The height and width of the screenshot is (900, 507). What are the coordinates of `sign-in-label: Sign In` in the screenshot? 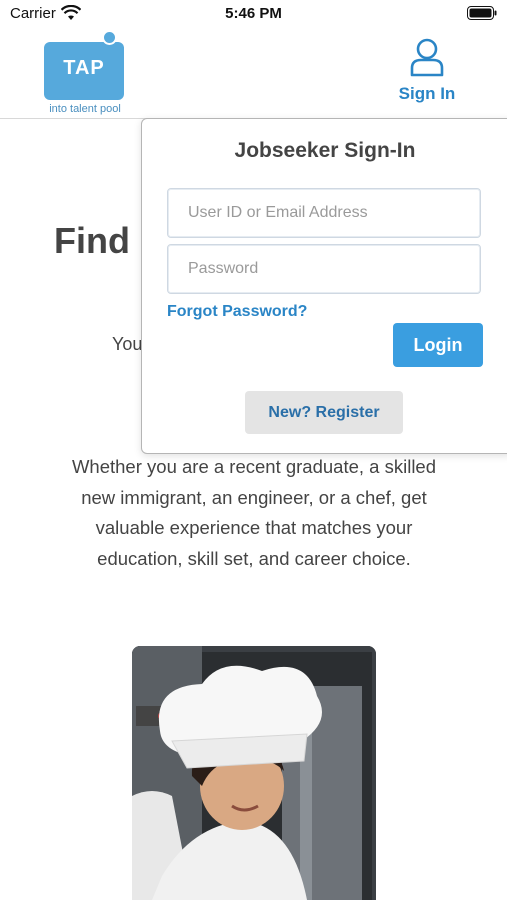 It's located at (427, 93).